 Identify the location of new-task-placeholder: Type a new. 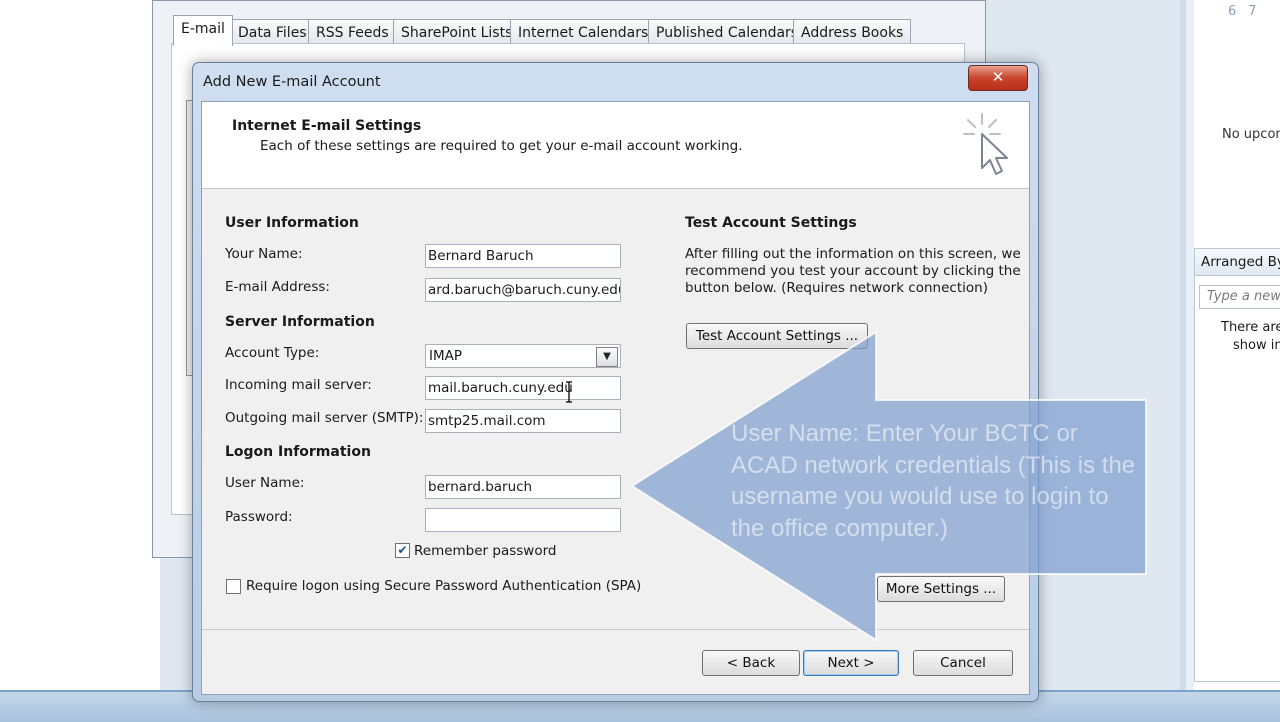
(1243, 296).